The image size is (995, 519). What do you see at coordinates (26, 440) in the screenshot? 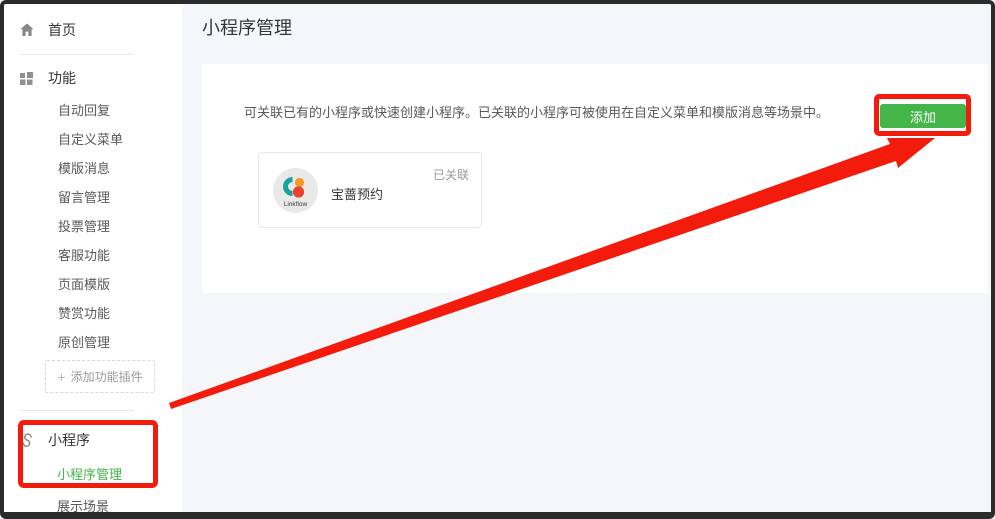
I see `miniprogram-icon` at bounding box center [26, 440].